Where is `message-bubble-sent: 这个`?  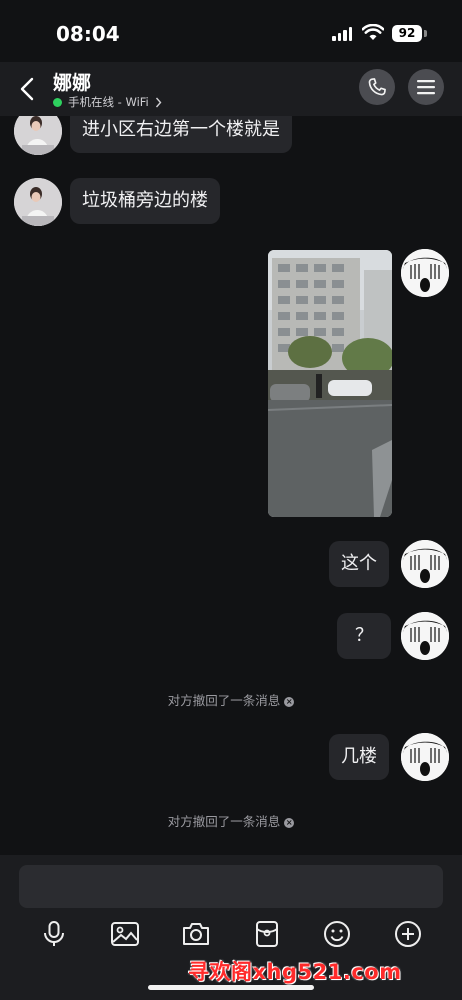
message-bubble-sent: 这个 is located at coordinates (359, 564).